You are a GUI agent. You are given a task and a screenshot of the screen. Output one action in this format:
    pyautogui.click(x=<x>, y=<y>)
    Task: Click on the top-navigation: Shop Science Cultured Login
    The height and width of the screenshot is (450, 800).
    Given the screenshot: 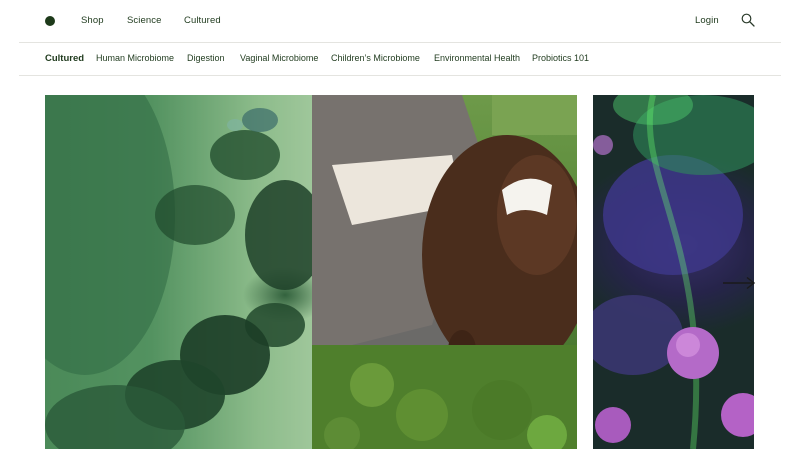 What is the action you would take?
    pyautogui.click(x=400, y=21)
    